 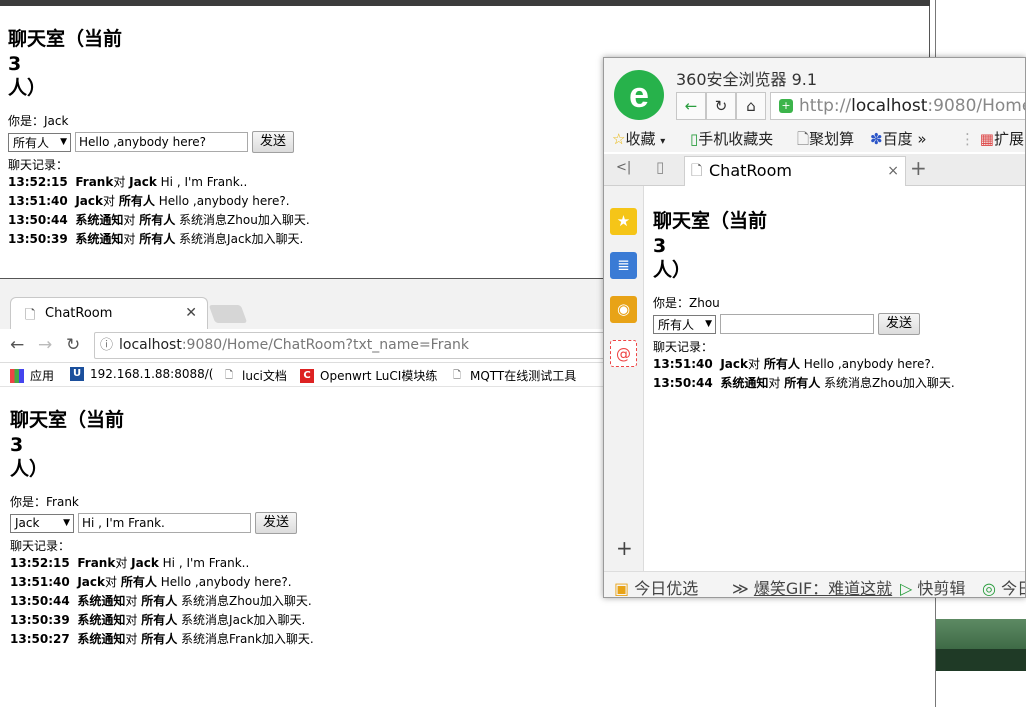 I want to click on status-bar: ▣ 今日优选 ≫ 爆笑GIF：难道这就 ▷ 快剪辑 ◎ 今日, so click(x=814, y=584).